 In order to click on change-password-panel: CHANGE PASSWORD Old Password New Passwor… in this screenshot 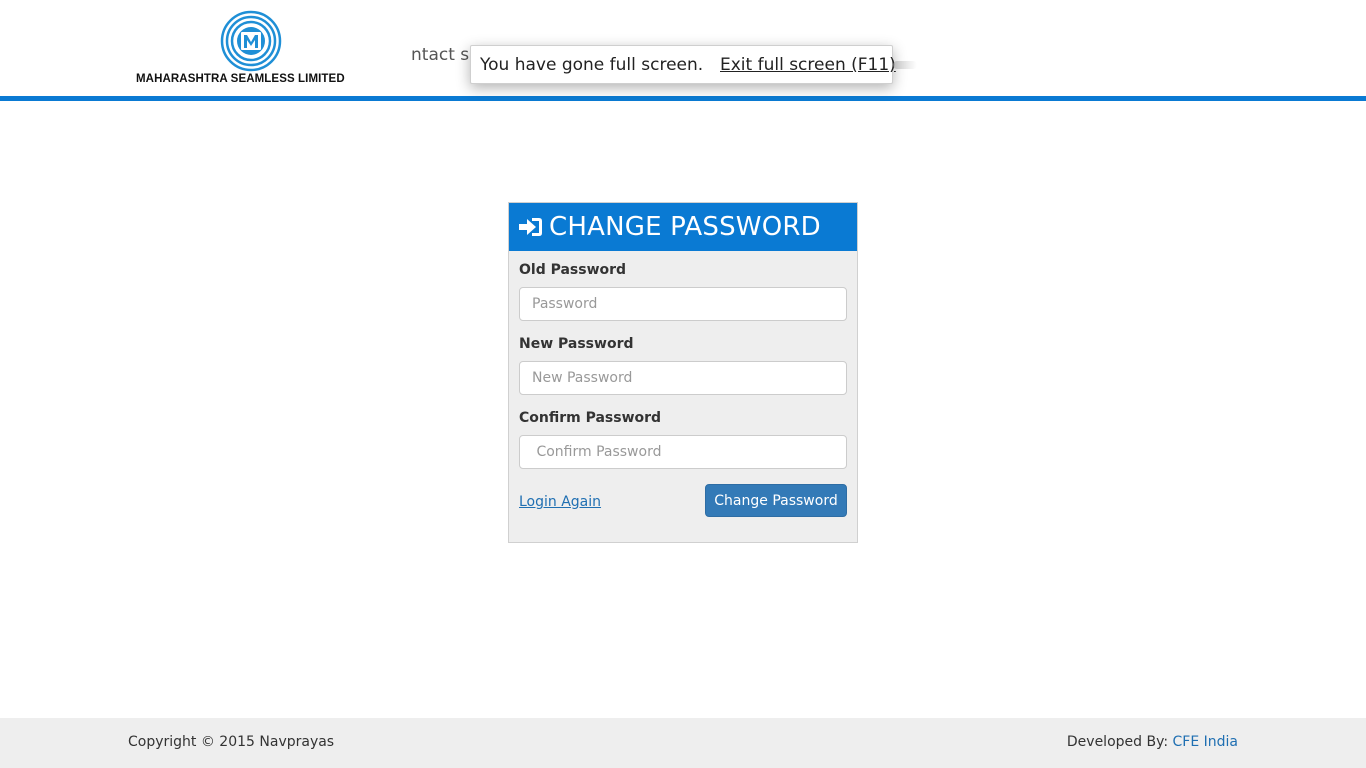, I will do `click(683, 372)`.